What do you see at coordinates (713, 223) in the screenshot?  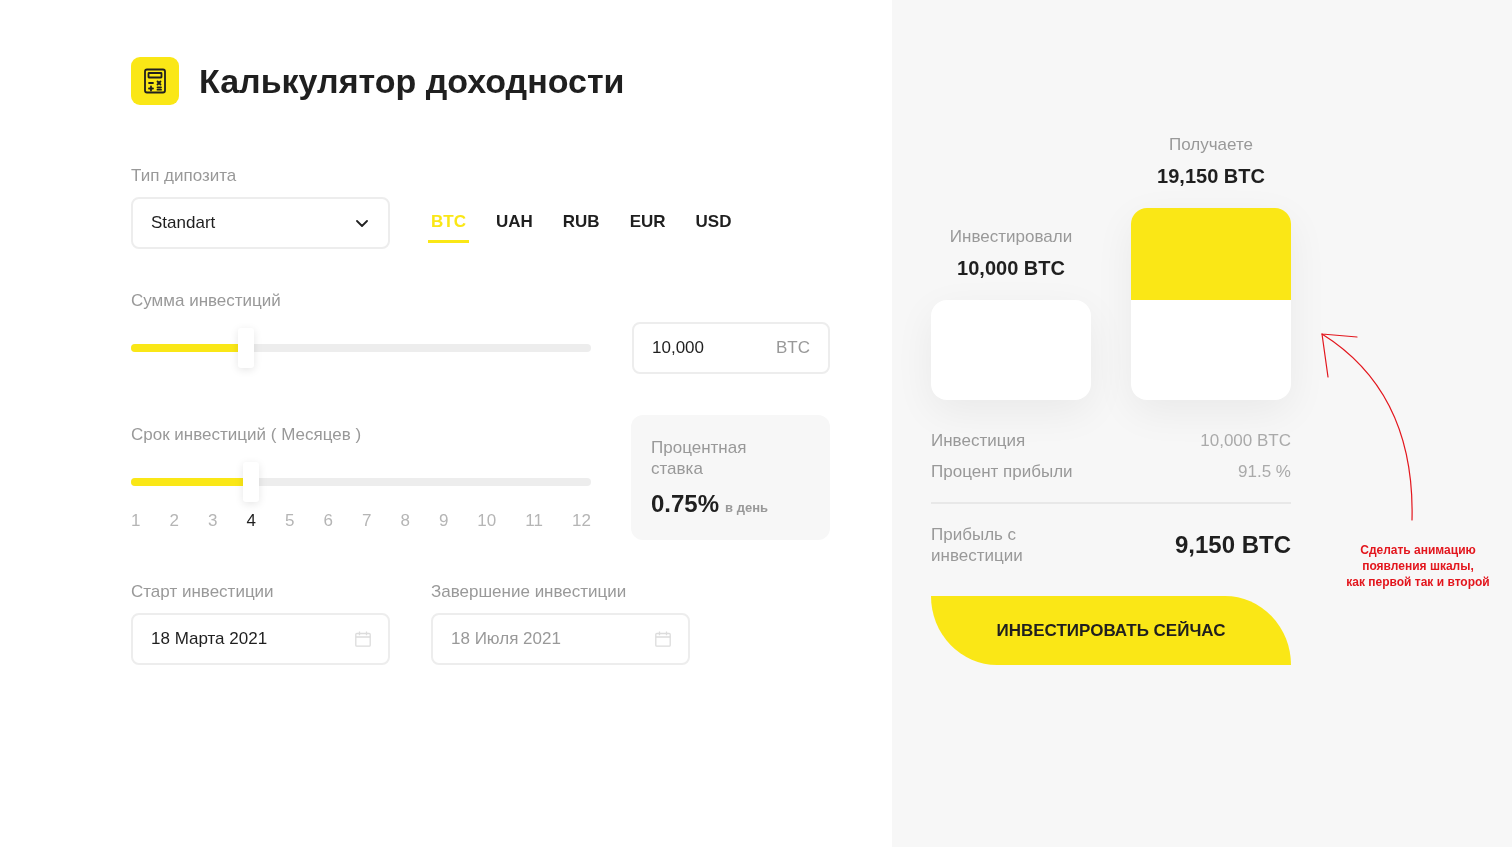 I see `currency-tab: USD` at bounding box center [713, 223].